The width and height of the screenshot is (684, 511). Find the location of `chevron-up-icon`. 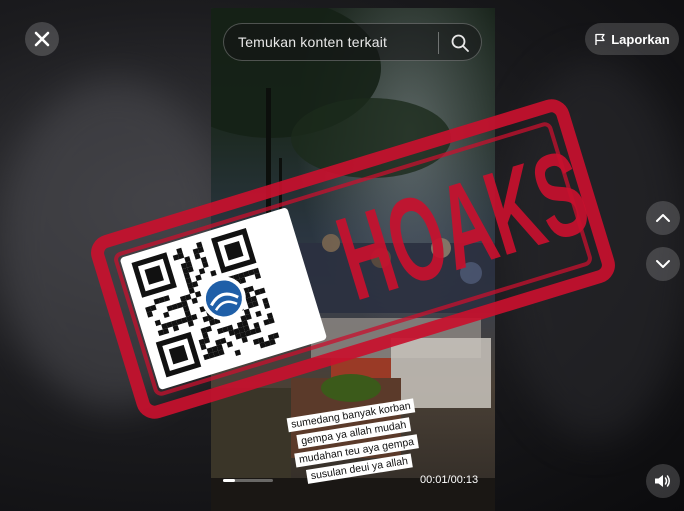

chevron-up-icon is located at coordinates (663, 218).